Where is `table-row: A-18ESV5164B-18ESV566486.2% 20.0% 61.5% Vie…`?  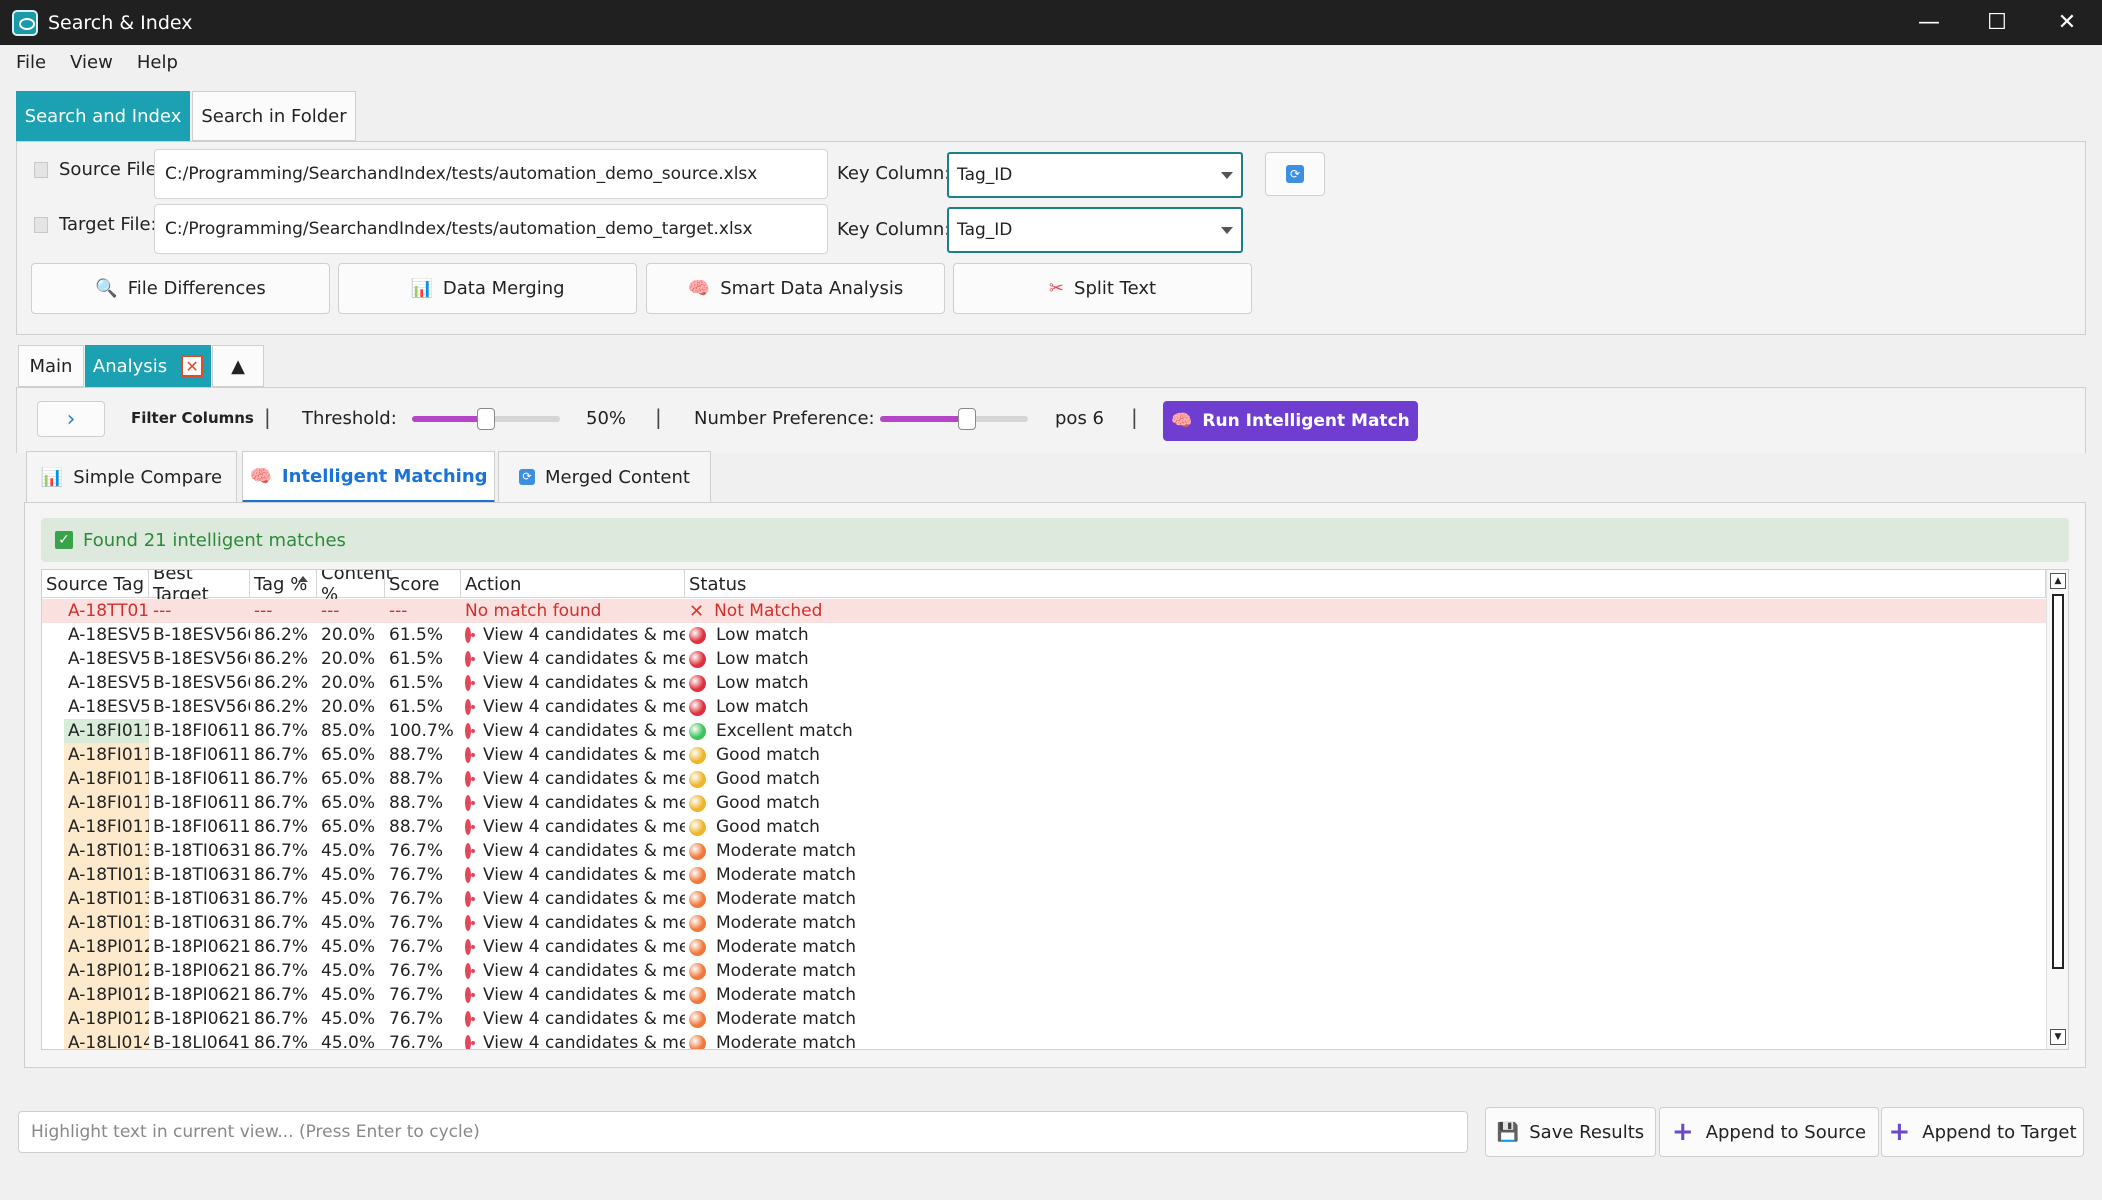
table-row: A-18ESV5164B-18ESV566486.2% 20.0% 61.5% Vie… is located at coordinates (1044, 659).